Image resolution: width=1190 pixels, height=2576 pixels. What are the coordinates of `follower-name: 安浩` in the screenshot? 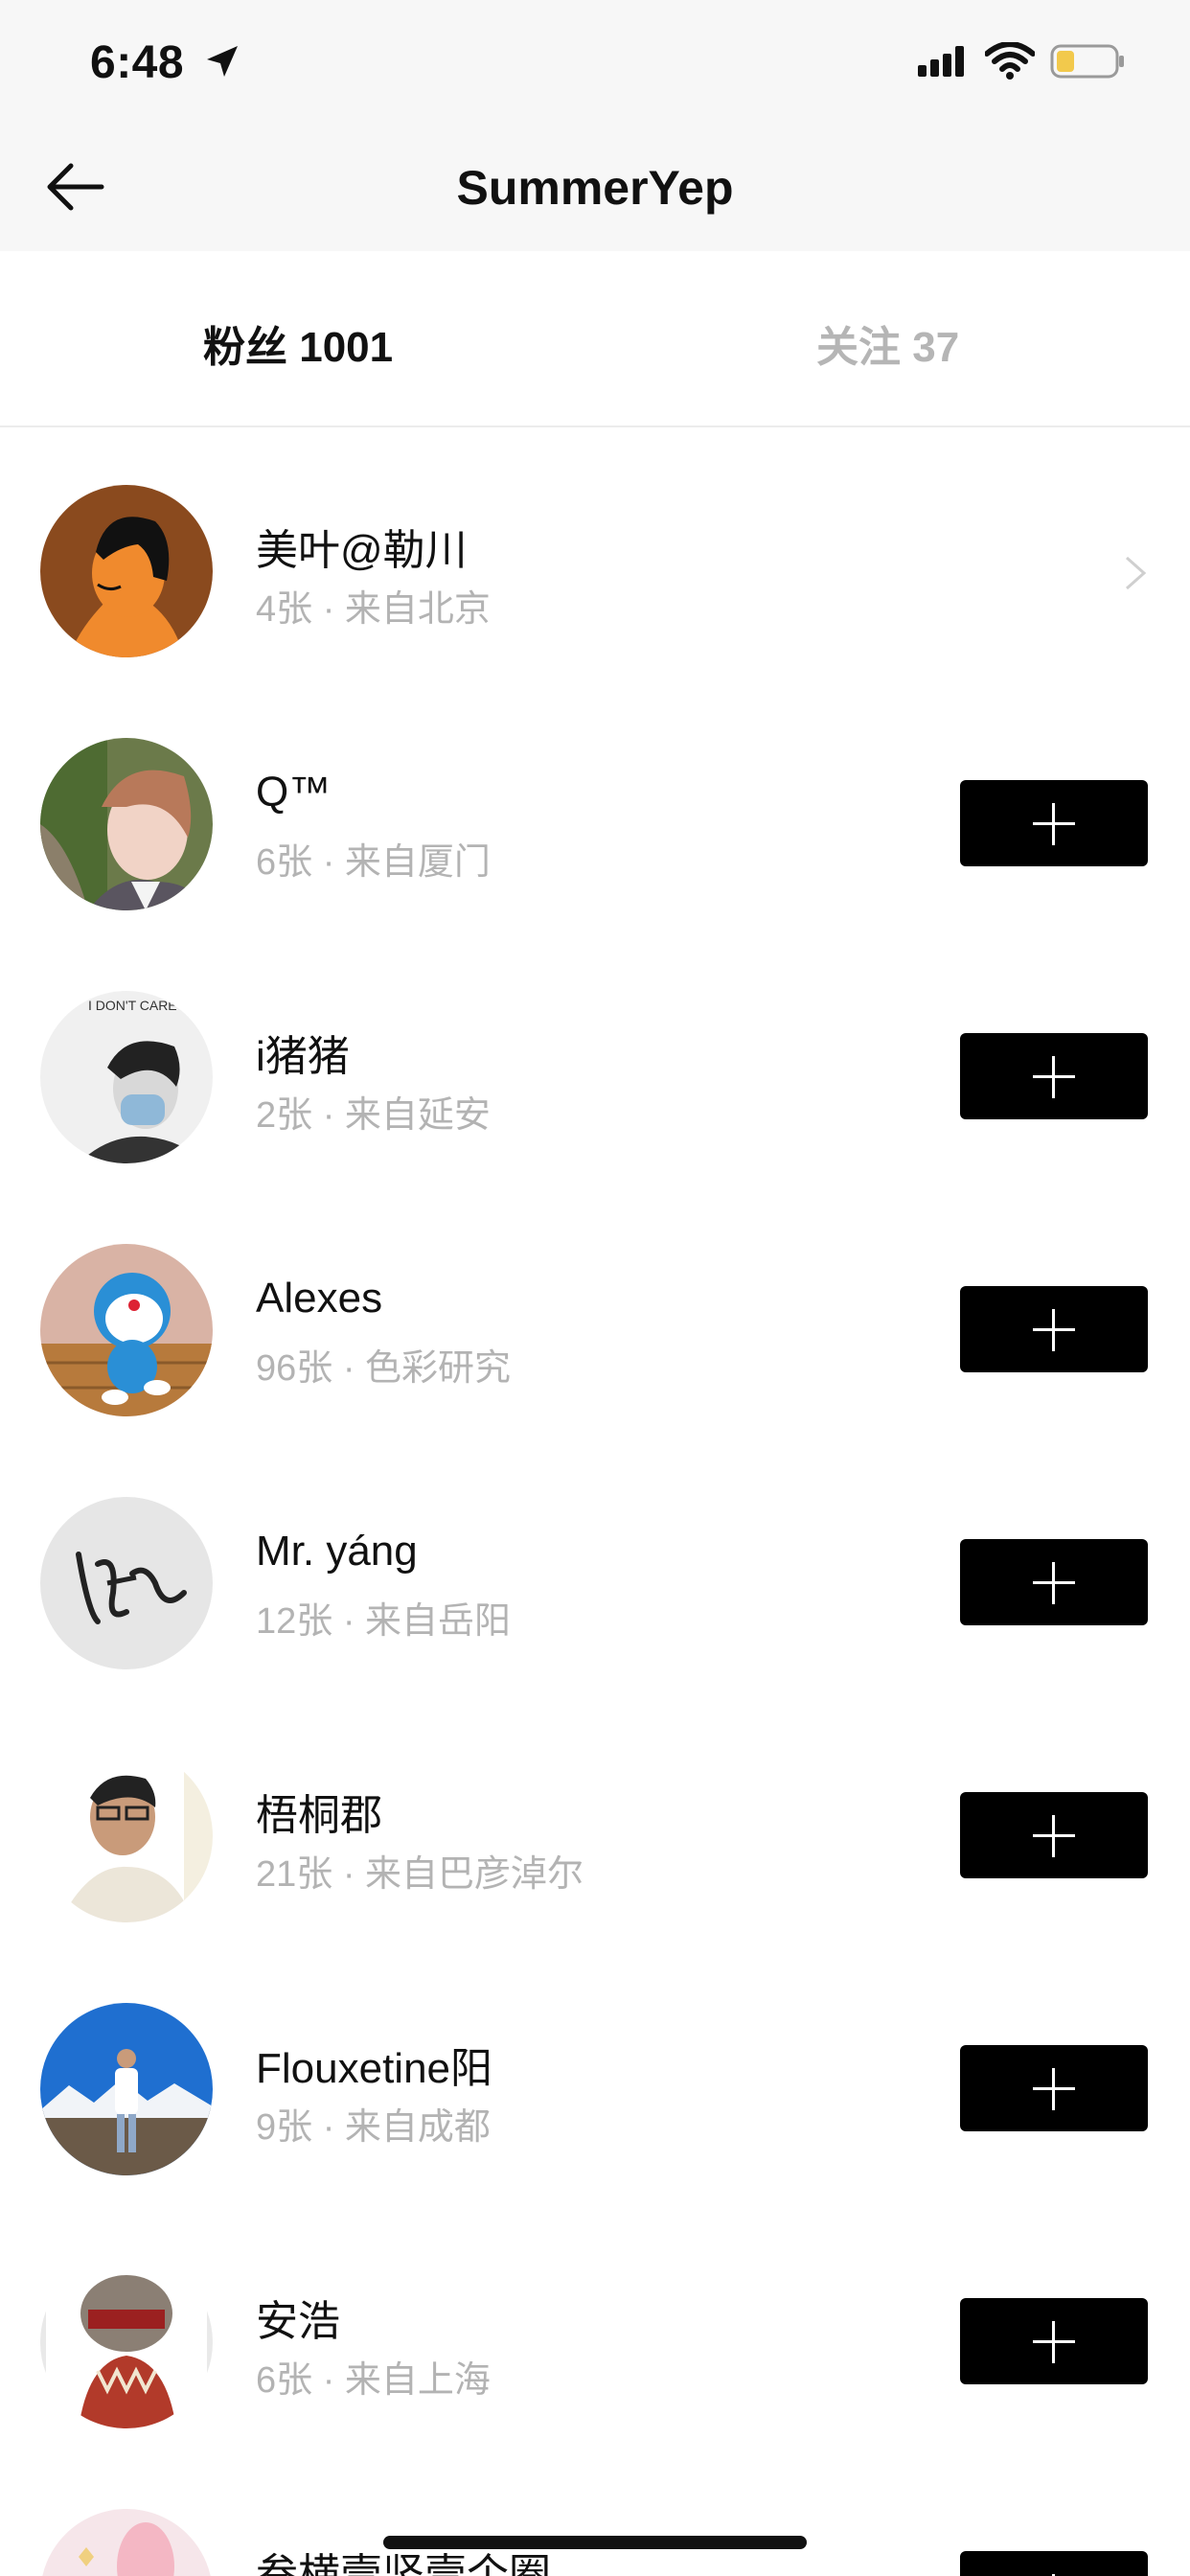 It's located at (298, 2321).